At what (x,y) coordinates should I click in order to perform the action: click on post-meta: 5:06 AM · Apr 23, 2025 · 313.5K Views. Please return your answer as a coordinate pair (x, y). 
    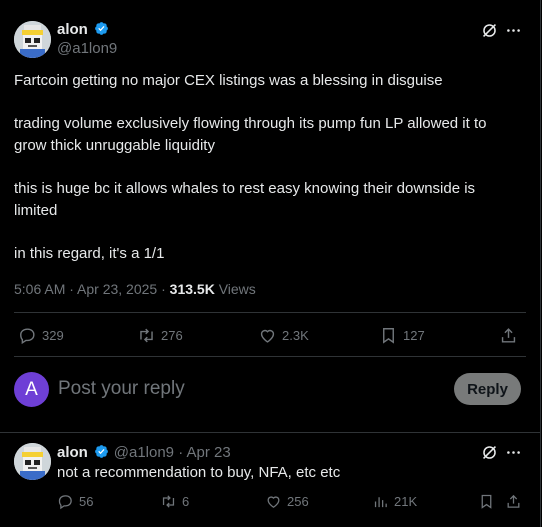
    Looking at the image, I should click on (135, 289).